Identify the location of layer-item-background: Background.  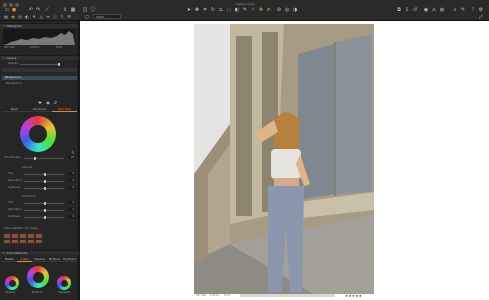
(39, 78).